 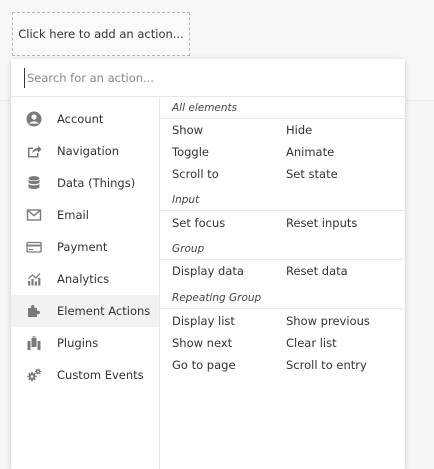 What do you see at coordinates (34, 183) in the screenshot?
I see `database-icon` at bounding box center [34, 183].